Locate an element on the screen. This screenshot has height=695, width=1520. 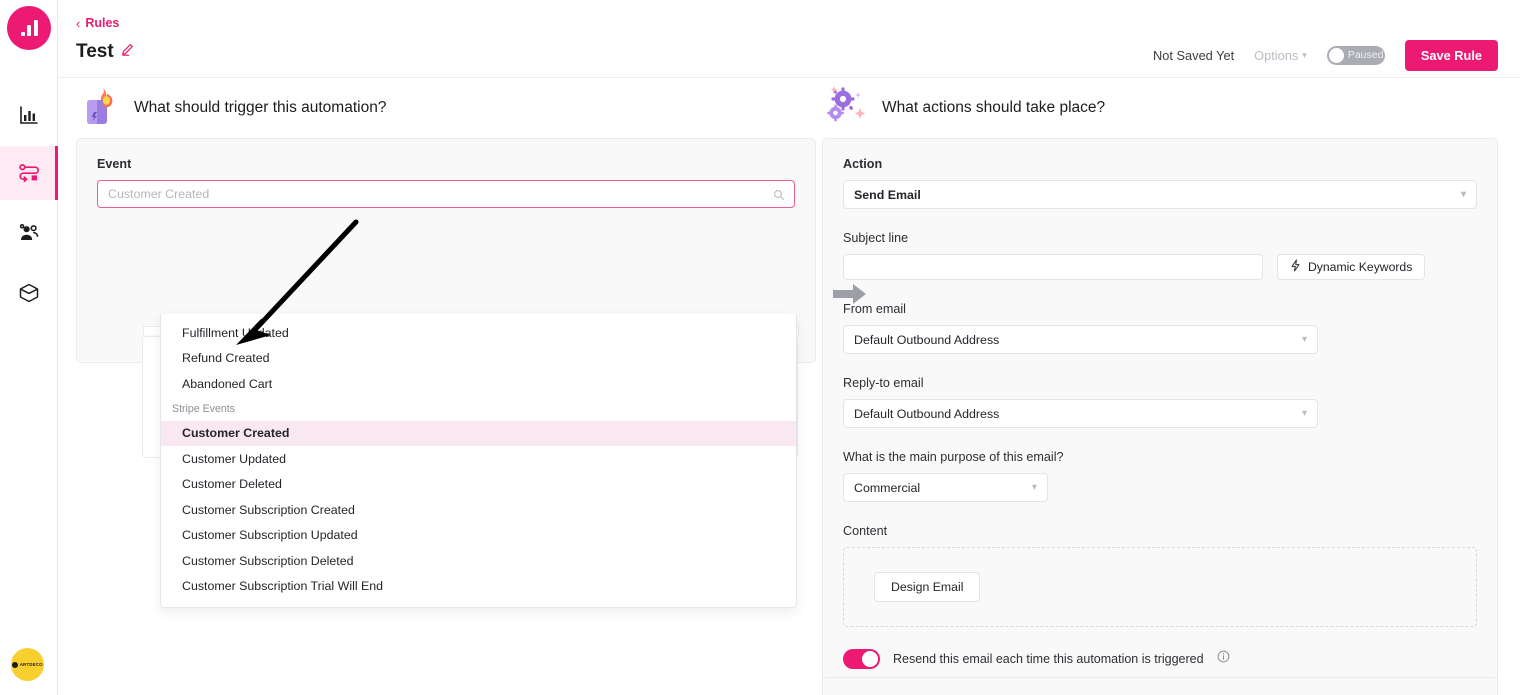
automations-icon is located at coordinates (29, 173).